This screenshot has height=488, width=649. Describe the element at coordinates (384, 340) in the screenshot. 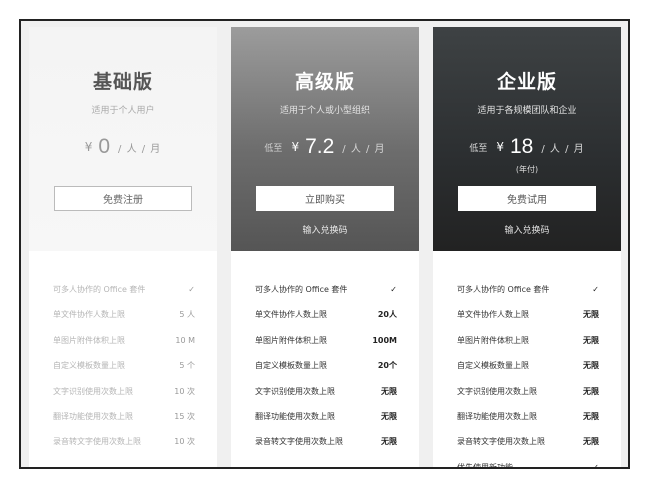

I see `feature-value: 100M` at that location.